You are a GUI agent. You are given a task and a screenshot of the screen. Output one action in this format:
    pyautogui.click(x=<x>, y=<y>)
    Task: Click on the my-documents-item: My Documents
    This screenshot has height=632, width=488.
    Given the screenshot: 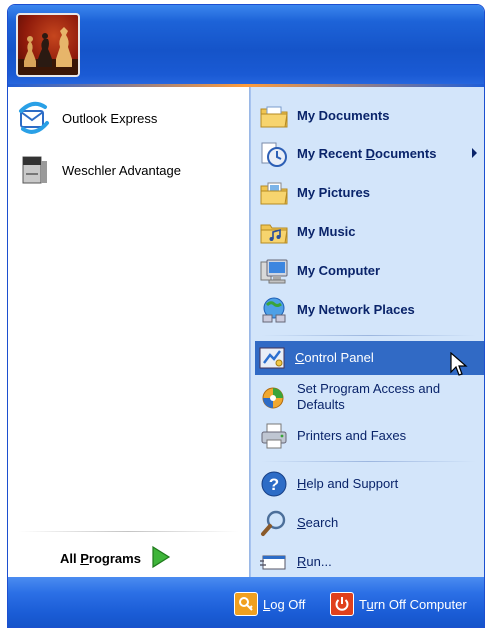 What is the action you would take?
    pyautogui.click(x=370, y=116)
    